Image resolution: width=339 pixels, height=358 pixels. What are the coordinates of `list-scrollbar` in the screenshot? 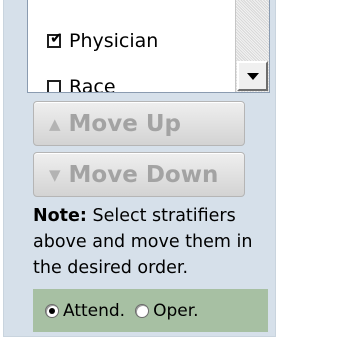 It's located at (252, 46).